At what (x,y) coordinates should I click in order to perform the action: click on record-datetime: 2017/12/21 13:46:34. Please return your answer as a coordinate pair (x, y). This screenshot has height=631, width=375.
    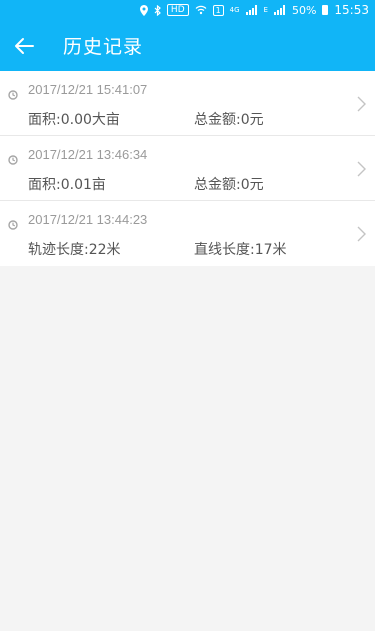
    Looking at the image, I should click on (88, 154).